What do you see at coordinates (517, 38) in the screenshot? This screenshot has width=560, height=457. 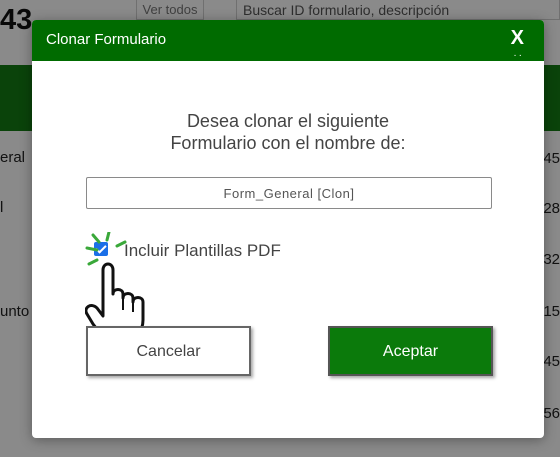 I see `close-icon: X` at bounding box center [517, 38].